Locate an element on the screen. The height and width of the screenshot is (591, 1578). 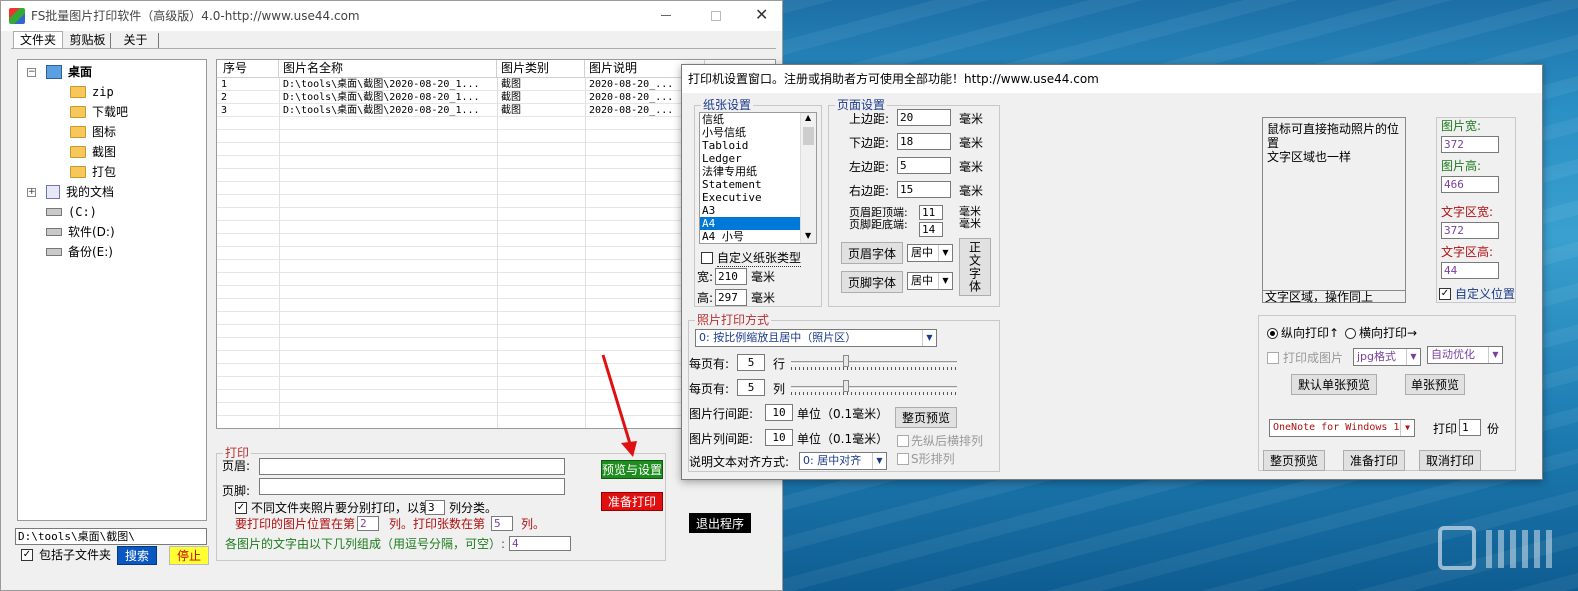
preview-area: 鼠标可直接拖动照片的位置 文字区域也一样 文字区域，操作同上 is located at coordinates (1334, 210).